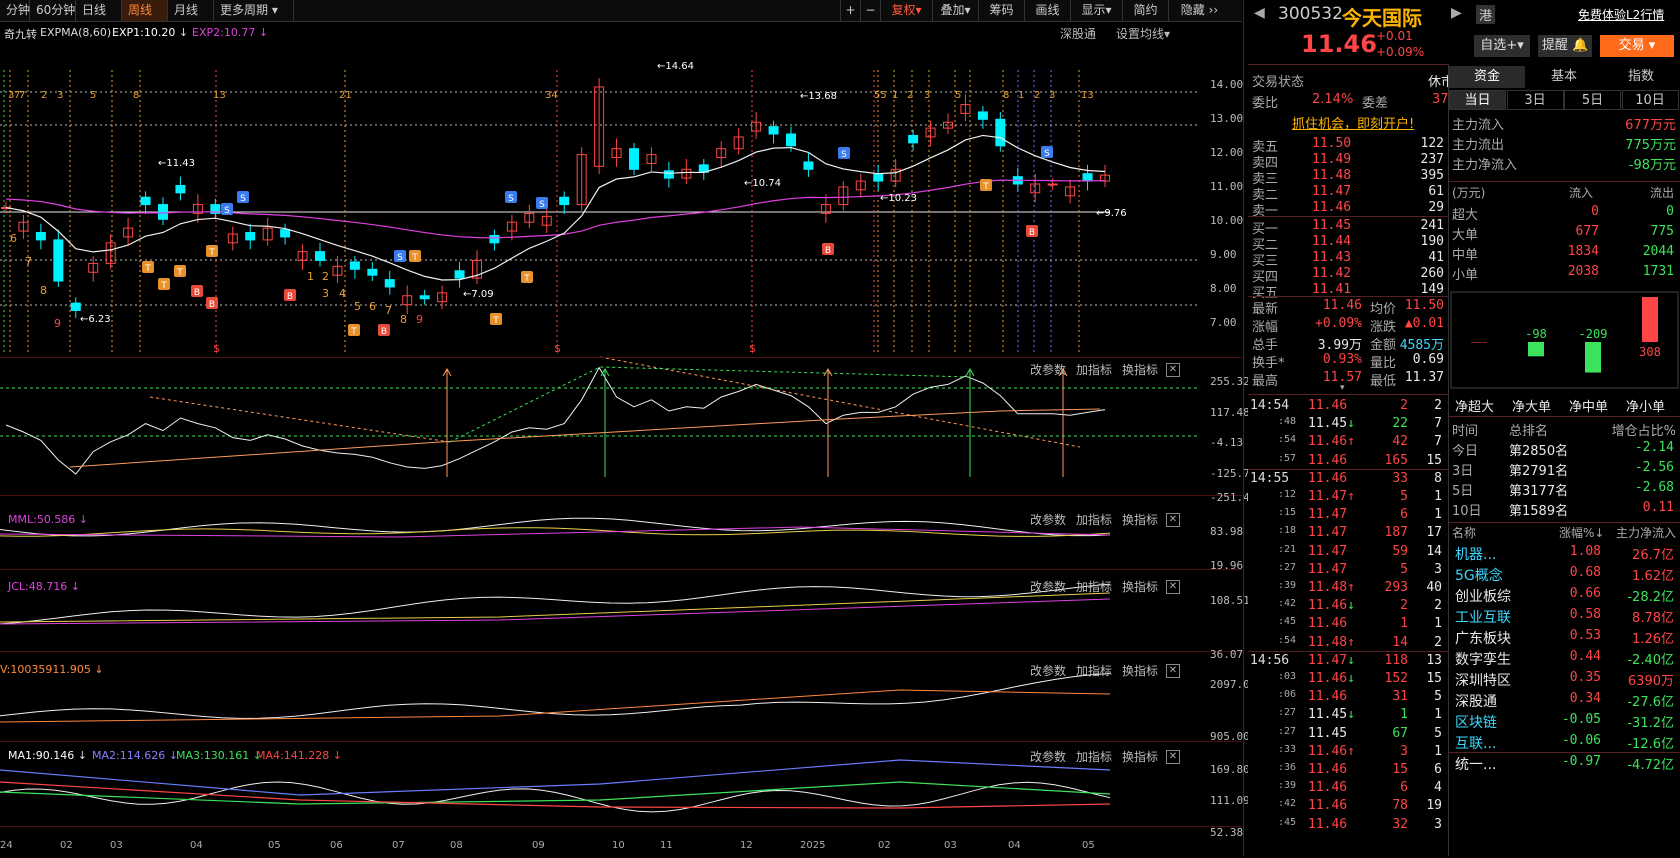  What do you see at coordinates (1348, 469) in the screenshot?
I see `divider` at bounding box center [1348, 469].